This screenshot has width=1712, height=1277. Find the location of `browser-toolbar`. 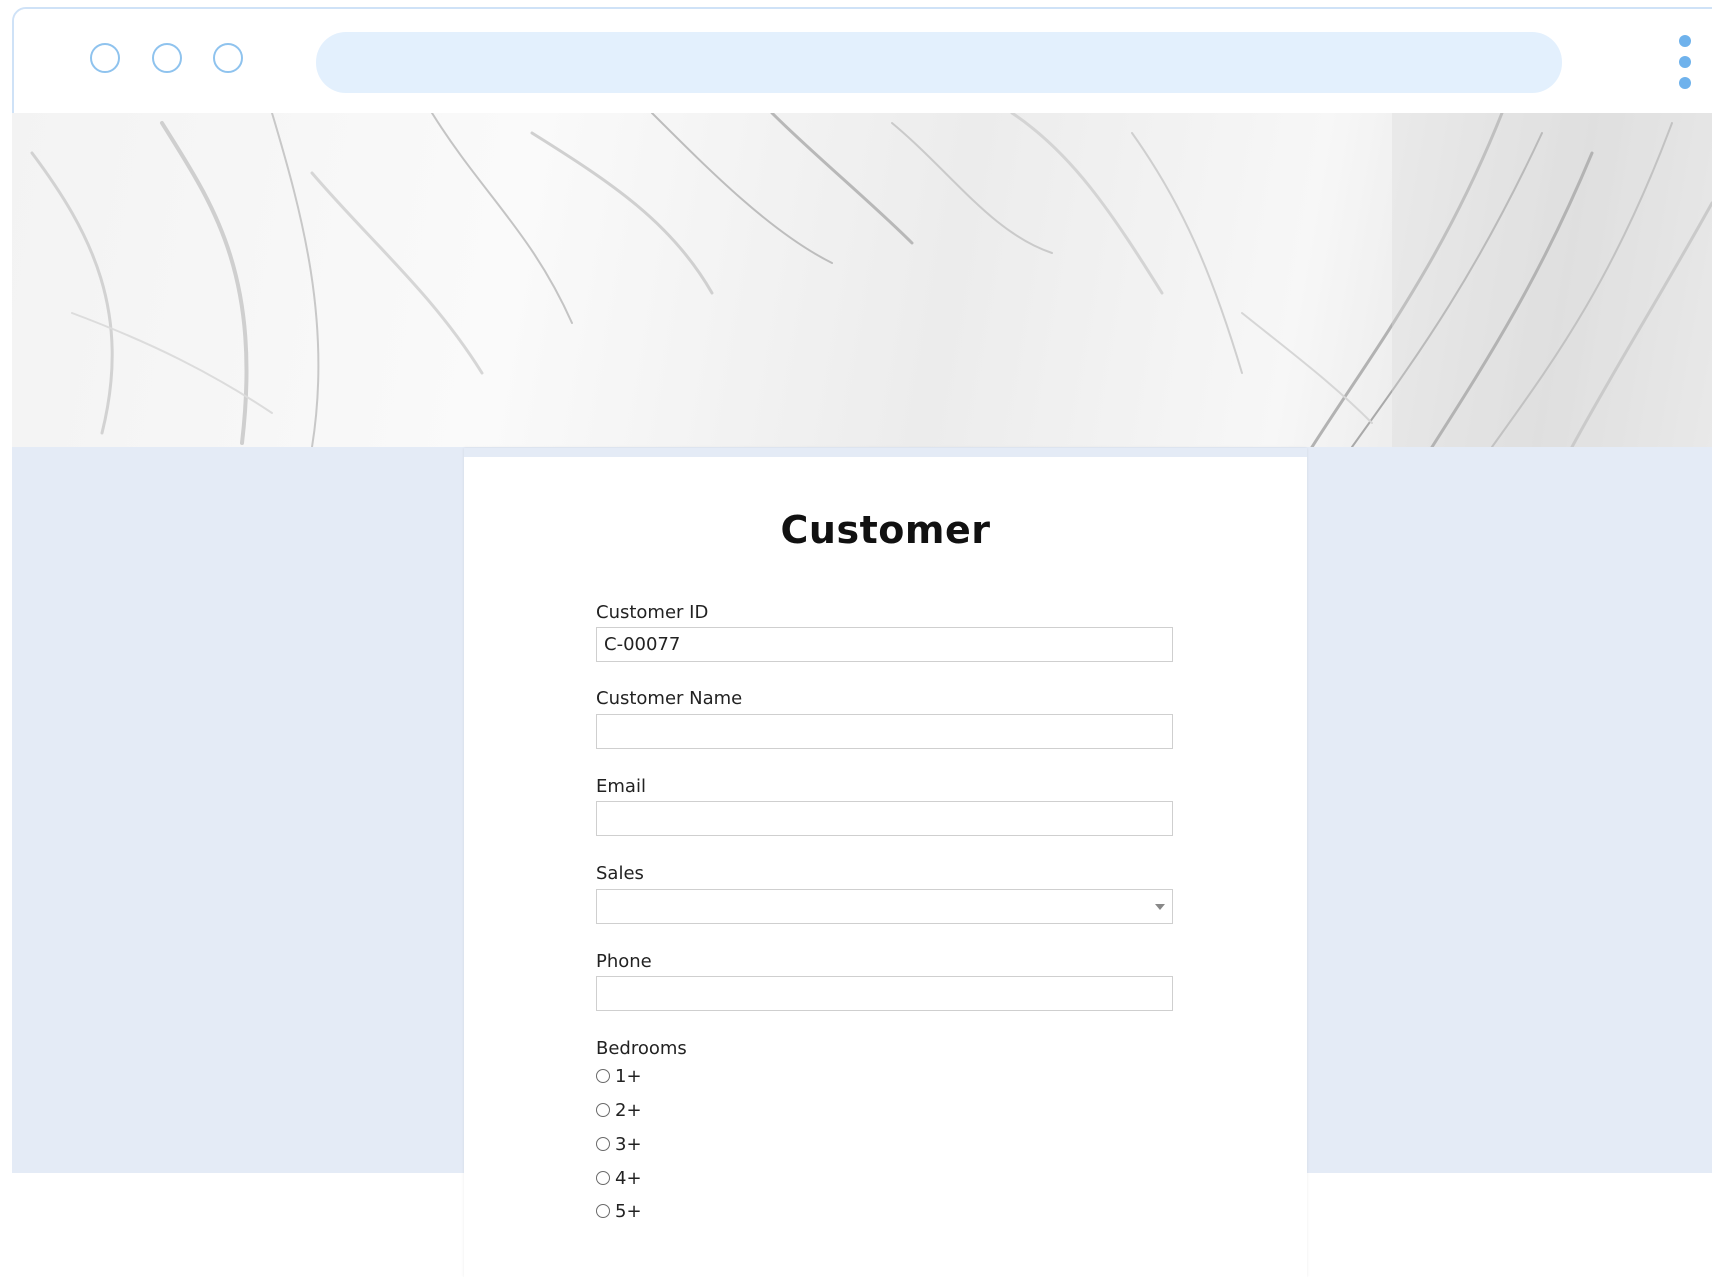

browser-toolbar is located at coordinates (863, 62).